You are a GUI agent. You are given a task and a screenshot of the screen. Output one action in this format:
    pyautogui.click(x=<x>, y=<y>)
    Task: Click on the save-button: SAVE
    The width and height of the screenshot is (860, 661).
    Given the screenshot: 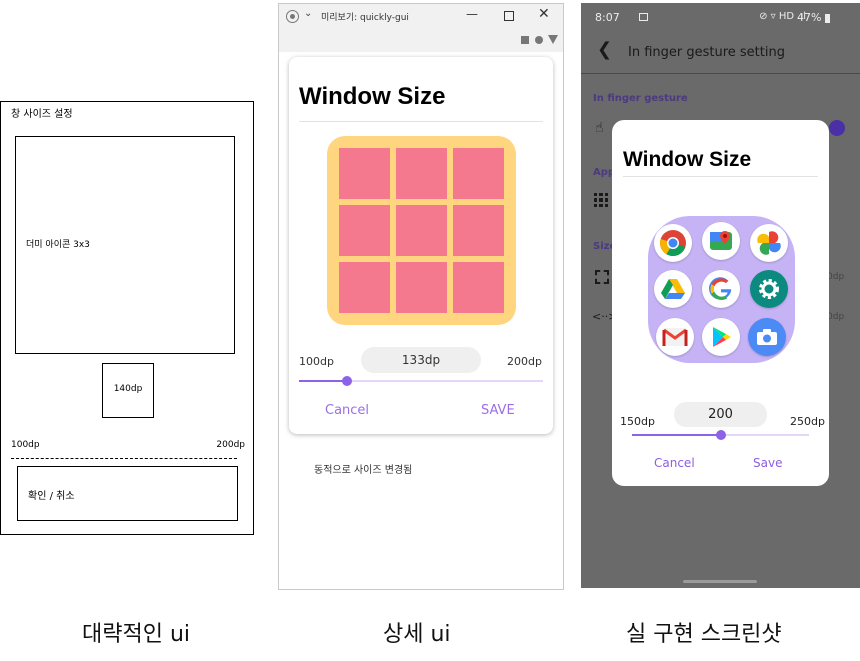 What is the action you would take?
    pyautogui.click(x=498, y=410)
    